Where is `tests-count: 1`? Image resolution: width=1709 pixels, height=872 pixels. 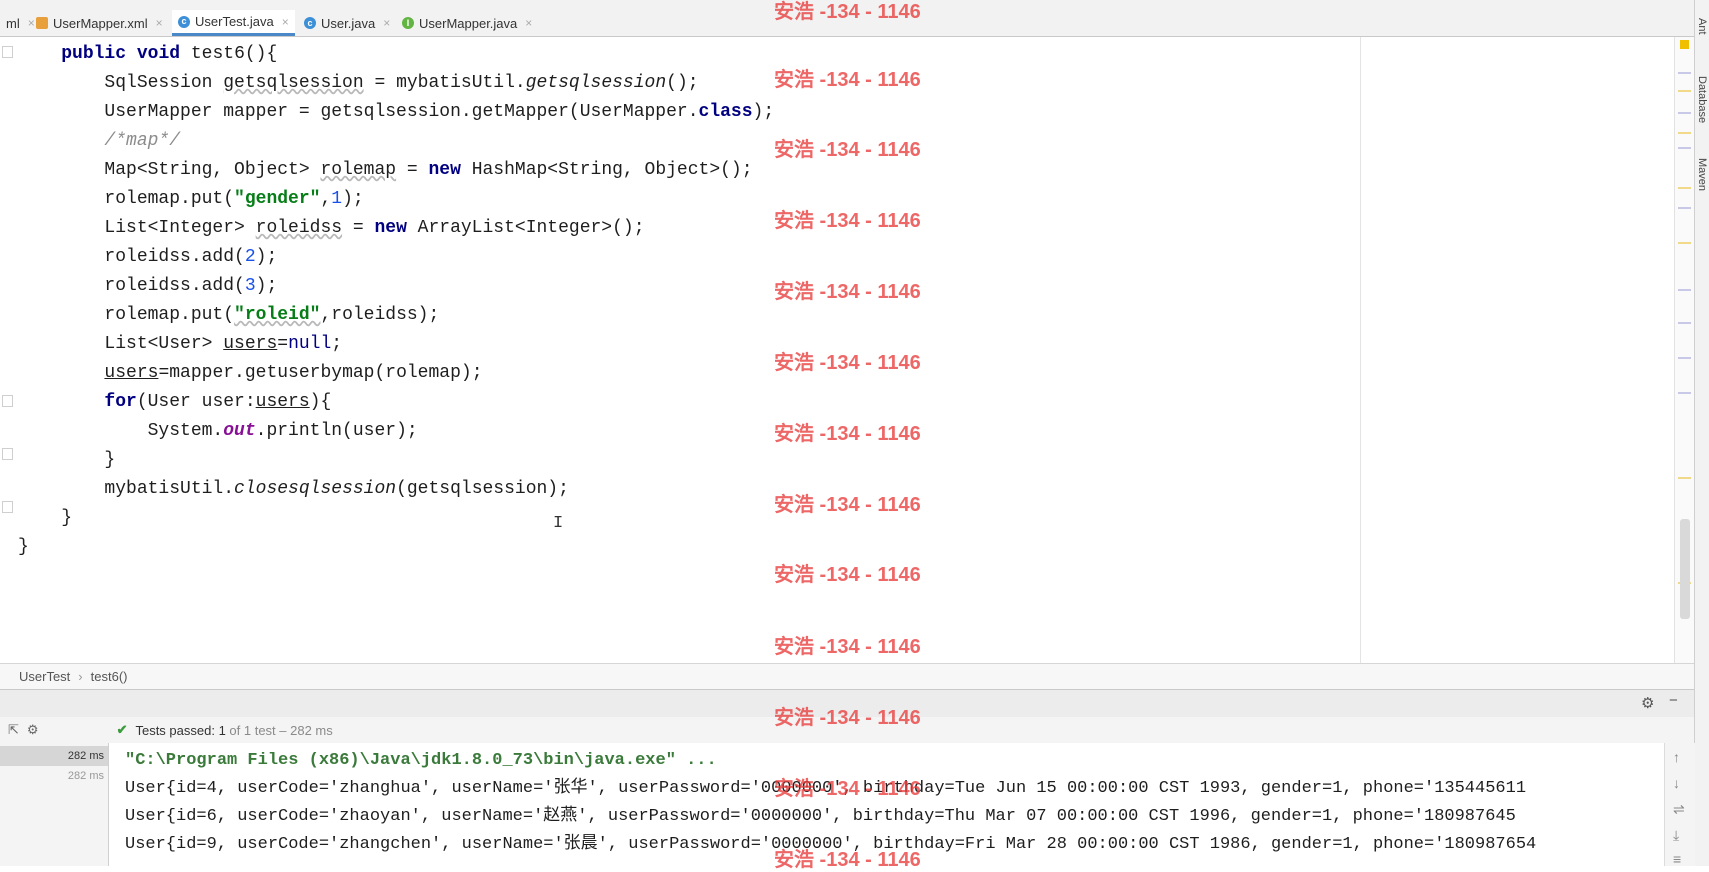
tests-count: 1 is located at coordinates (222, 730).